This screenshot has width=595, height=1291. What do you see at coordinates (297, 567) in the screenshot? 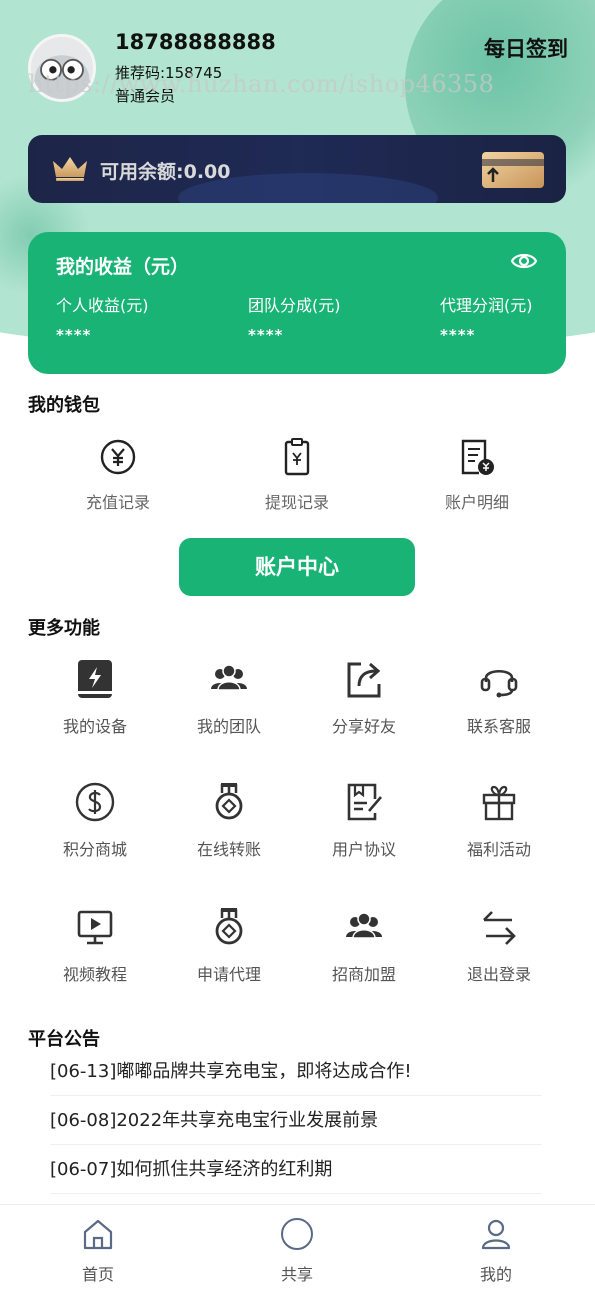
I see `account-center-button: 账户中心` at bounding box center [297, 567].